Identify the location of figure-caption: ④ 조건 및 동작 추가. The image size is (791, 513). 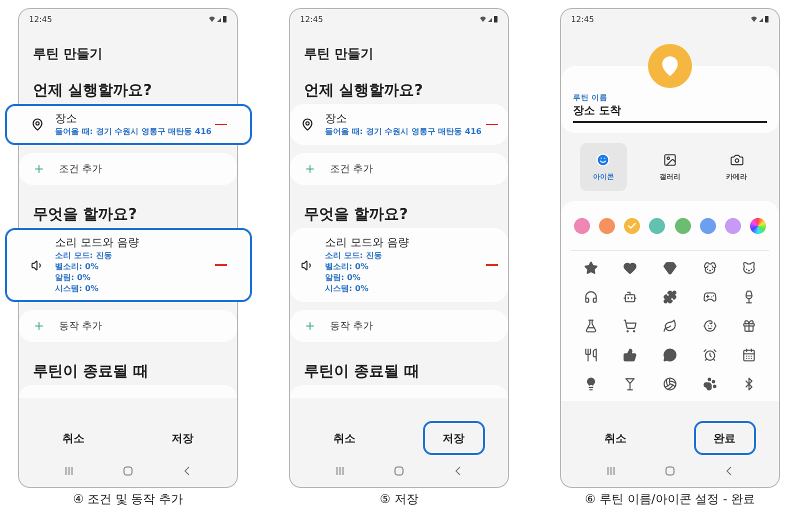
(127, 499).